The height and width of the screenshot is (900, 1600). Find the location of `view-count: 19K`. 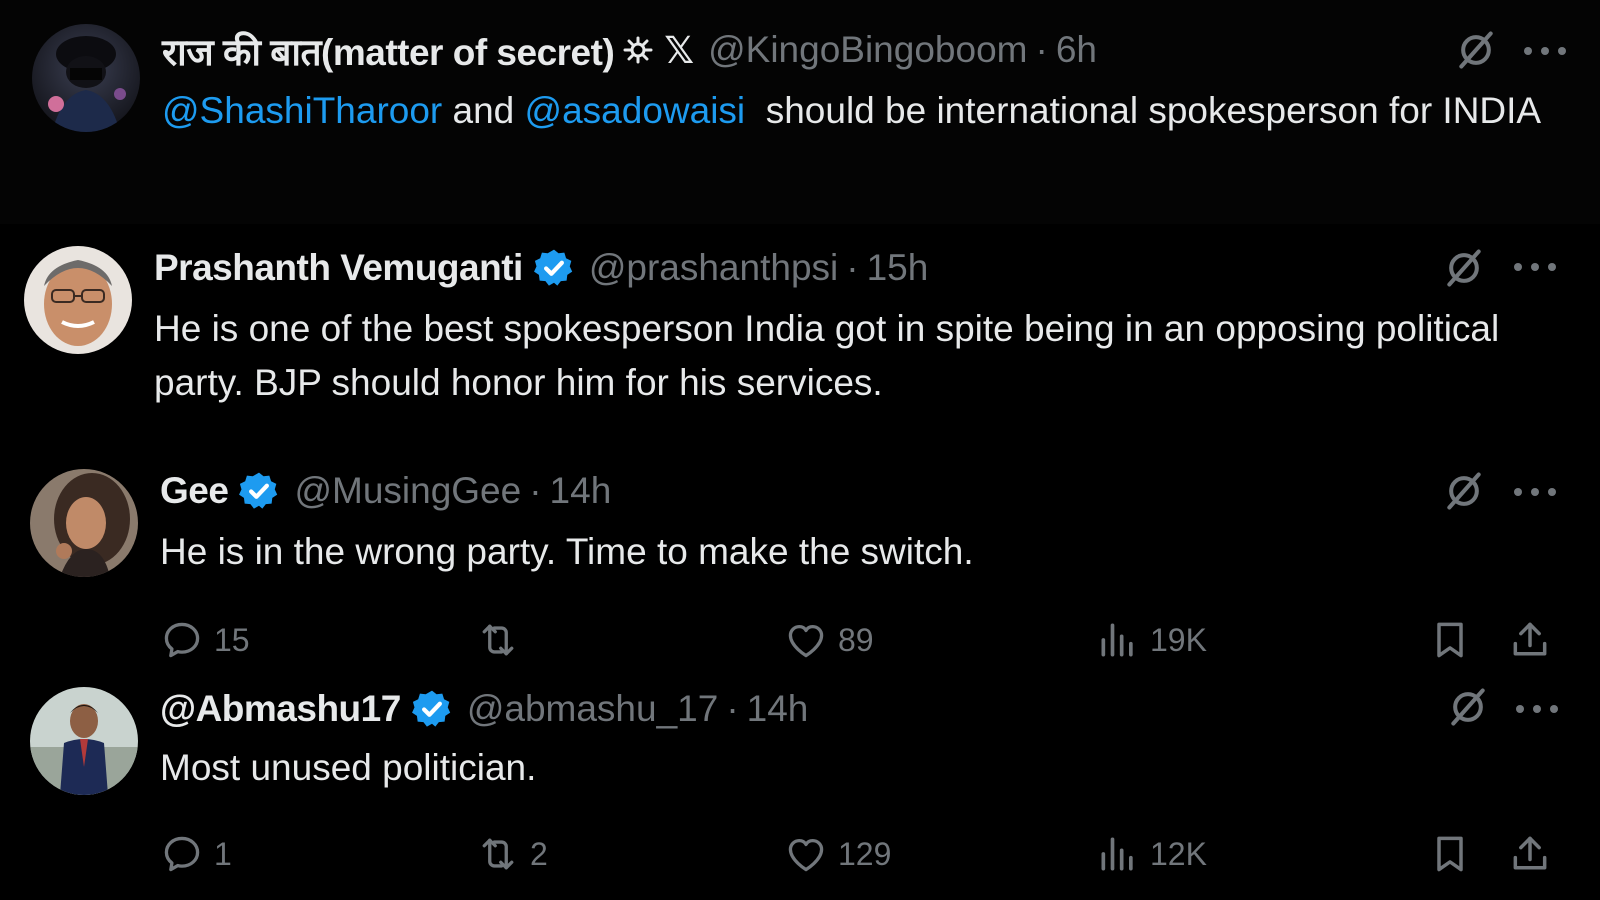

view-count: 19K is located at coordinates (1178, 639).